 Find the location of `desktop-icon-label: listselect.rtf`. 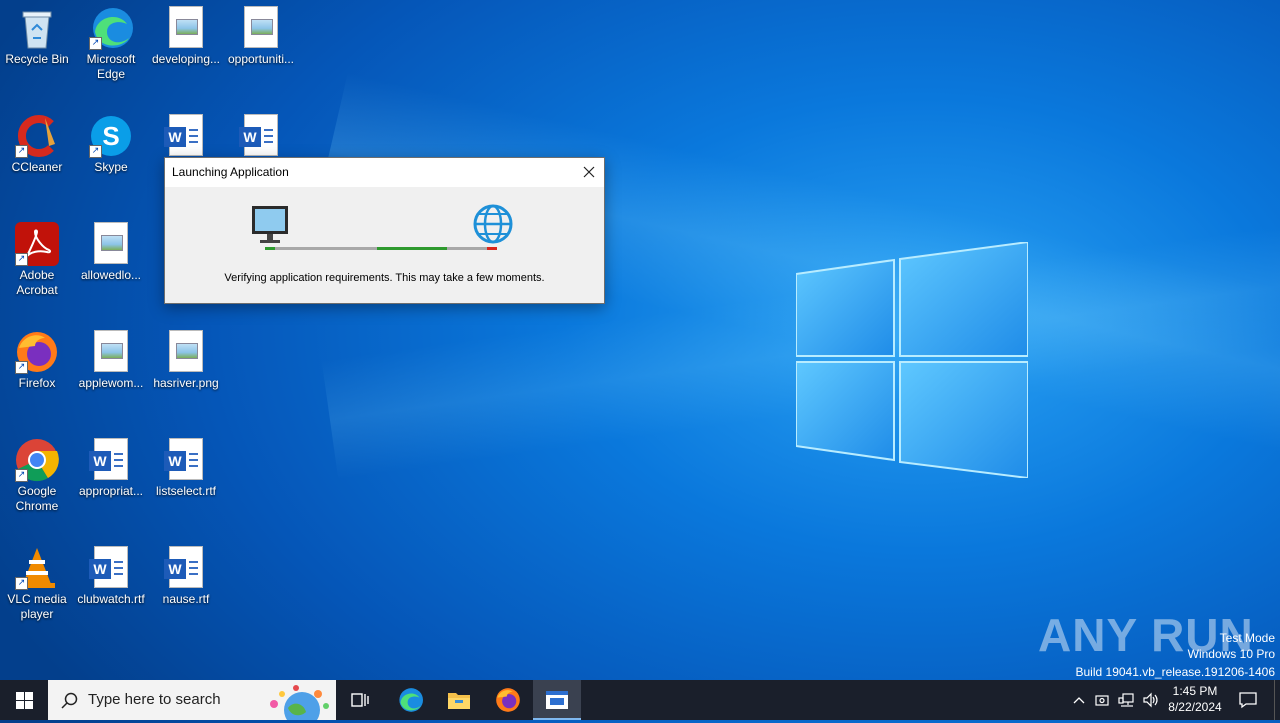

desktop-icon-label: listselect.rtf is located at coordinates (185, 491).